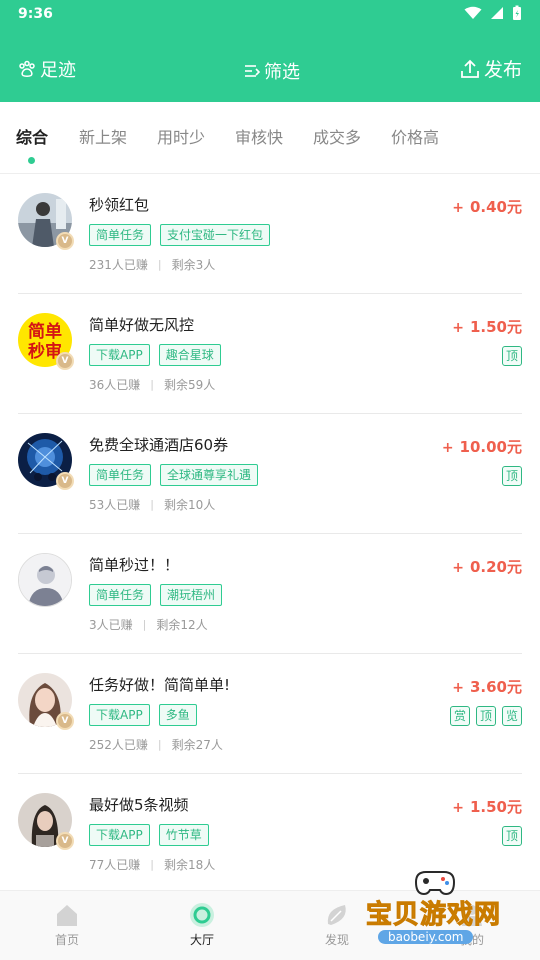 The width and height of the screenshot is (540, 960). Describe the element at coordinates (487, 687) in the screenshot. I see `task-price: +3.60元` at that location.